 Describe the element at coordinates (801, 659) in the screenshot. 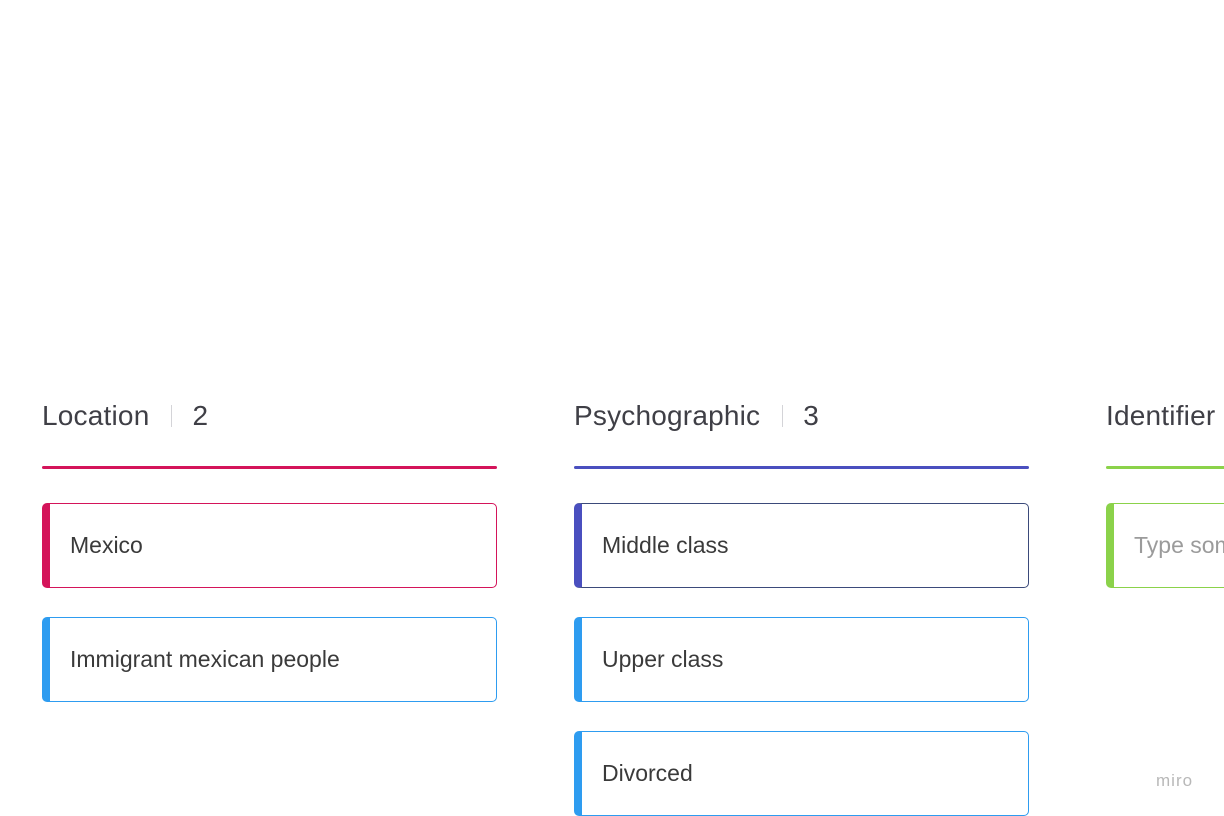

I see `card: Upper class` at that location.